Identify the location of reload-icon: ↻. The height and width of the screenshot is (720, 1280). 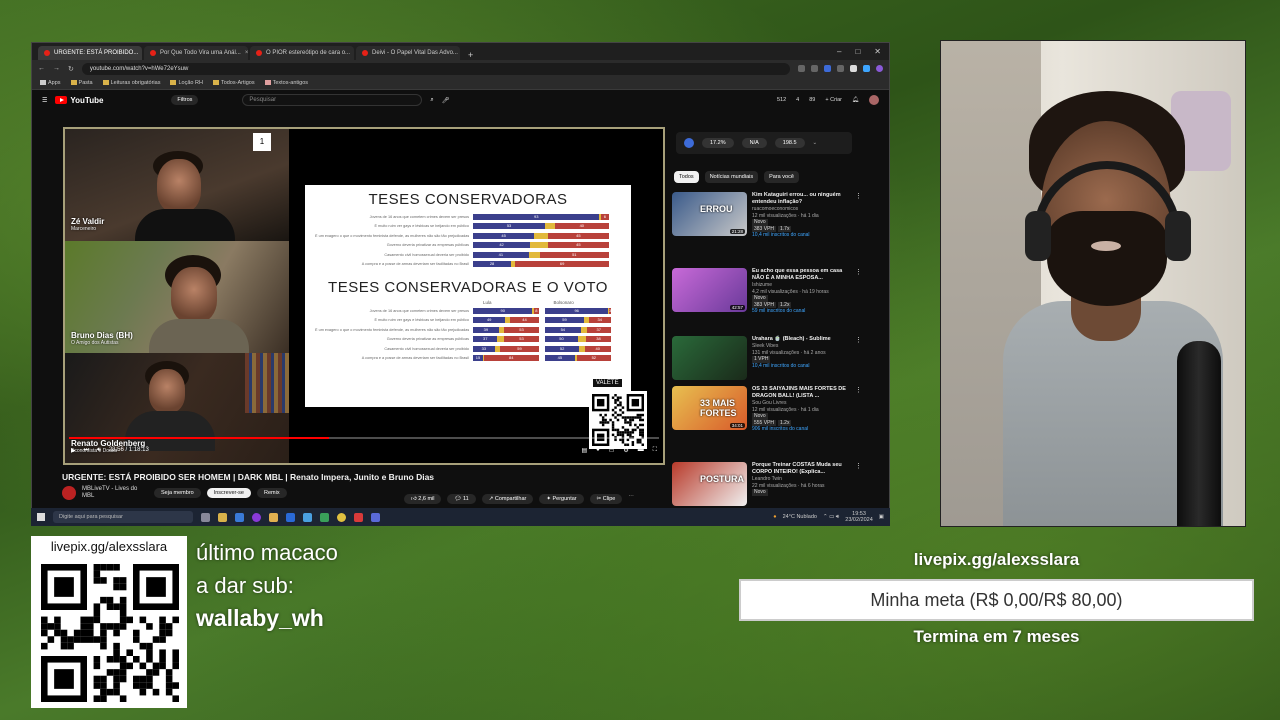
(71, 69).